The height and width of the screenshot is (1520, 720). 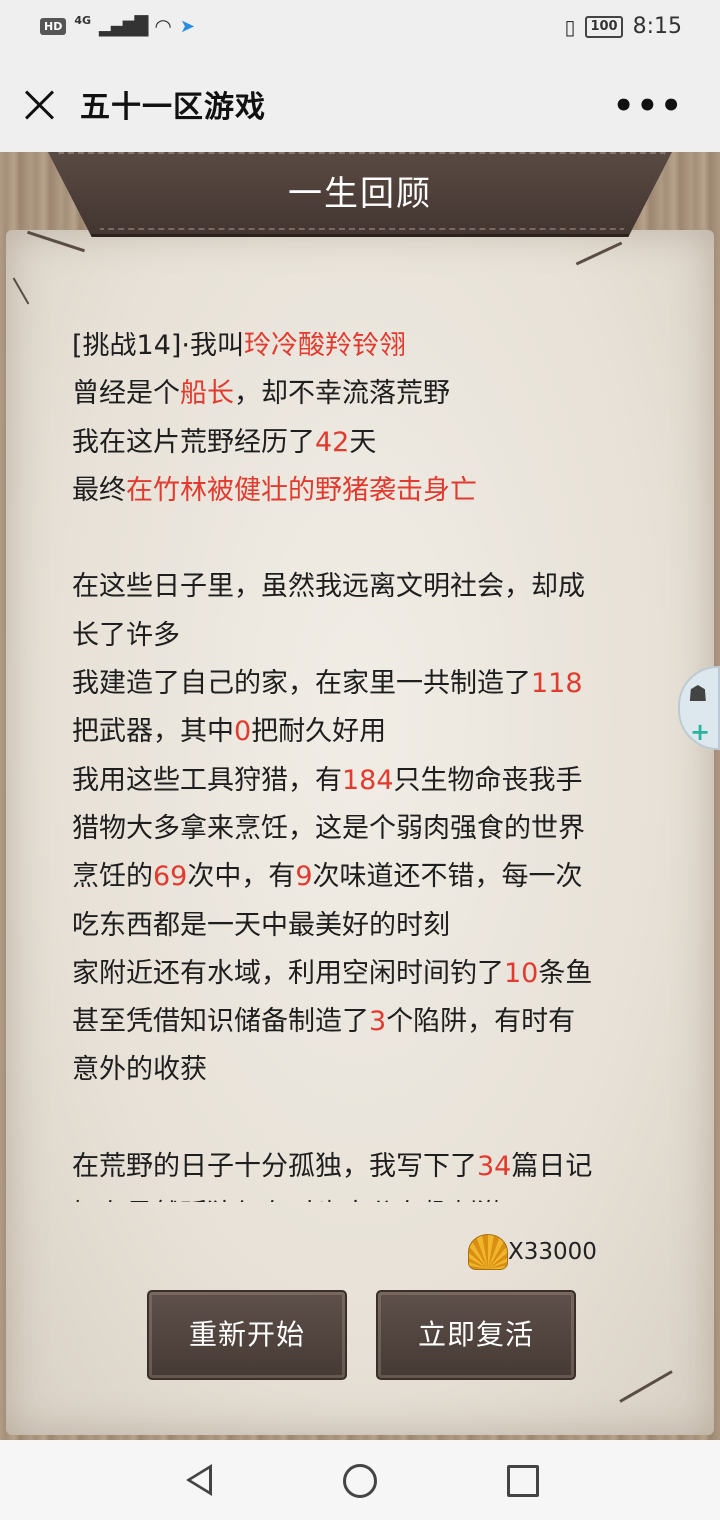 What do you see at coordinates (523, 1481) in the screenshot?
I see `recent-apps-icon` at bounding box center [523, 1481].